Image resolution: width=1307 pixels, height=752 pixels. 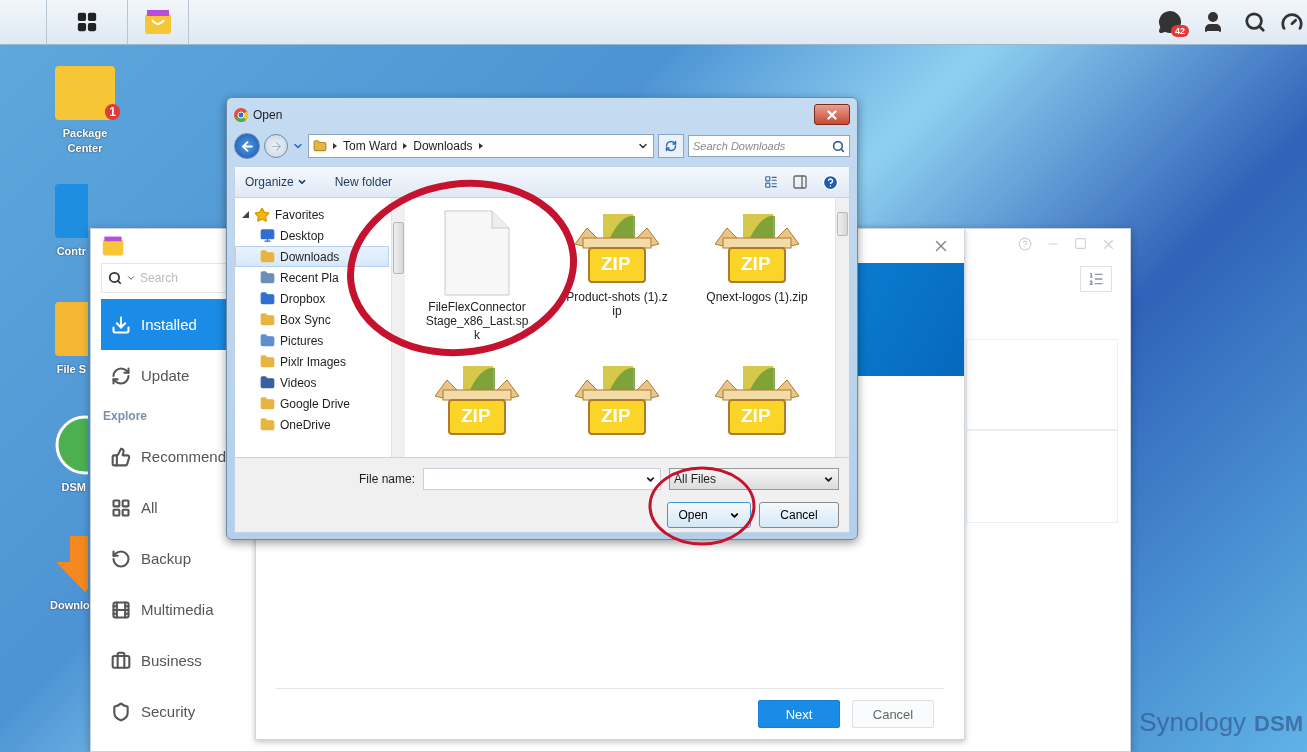 What do you see at coordinates (276, 182) in the screenshot?
I see `organize-menu: Organize` at bounding box center [276, 182].